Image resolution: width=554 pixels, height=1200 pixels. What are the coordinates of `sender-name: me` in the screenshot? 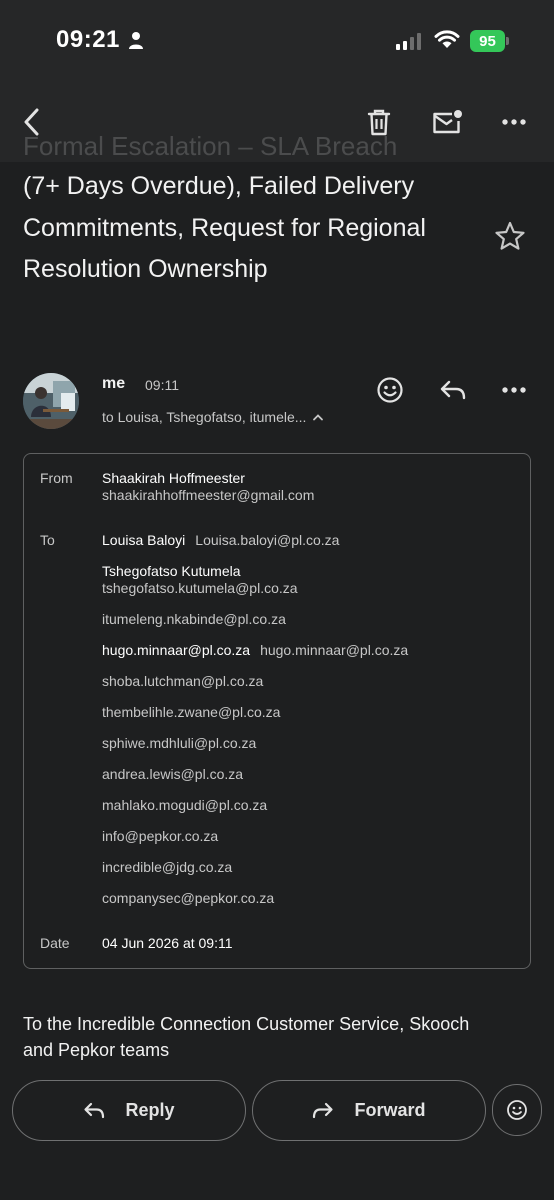 It's located at (114, 383).